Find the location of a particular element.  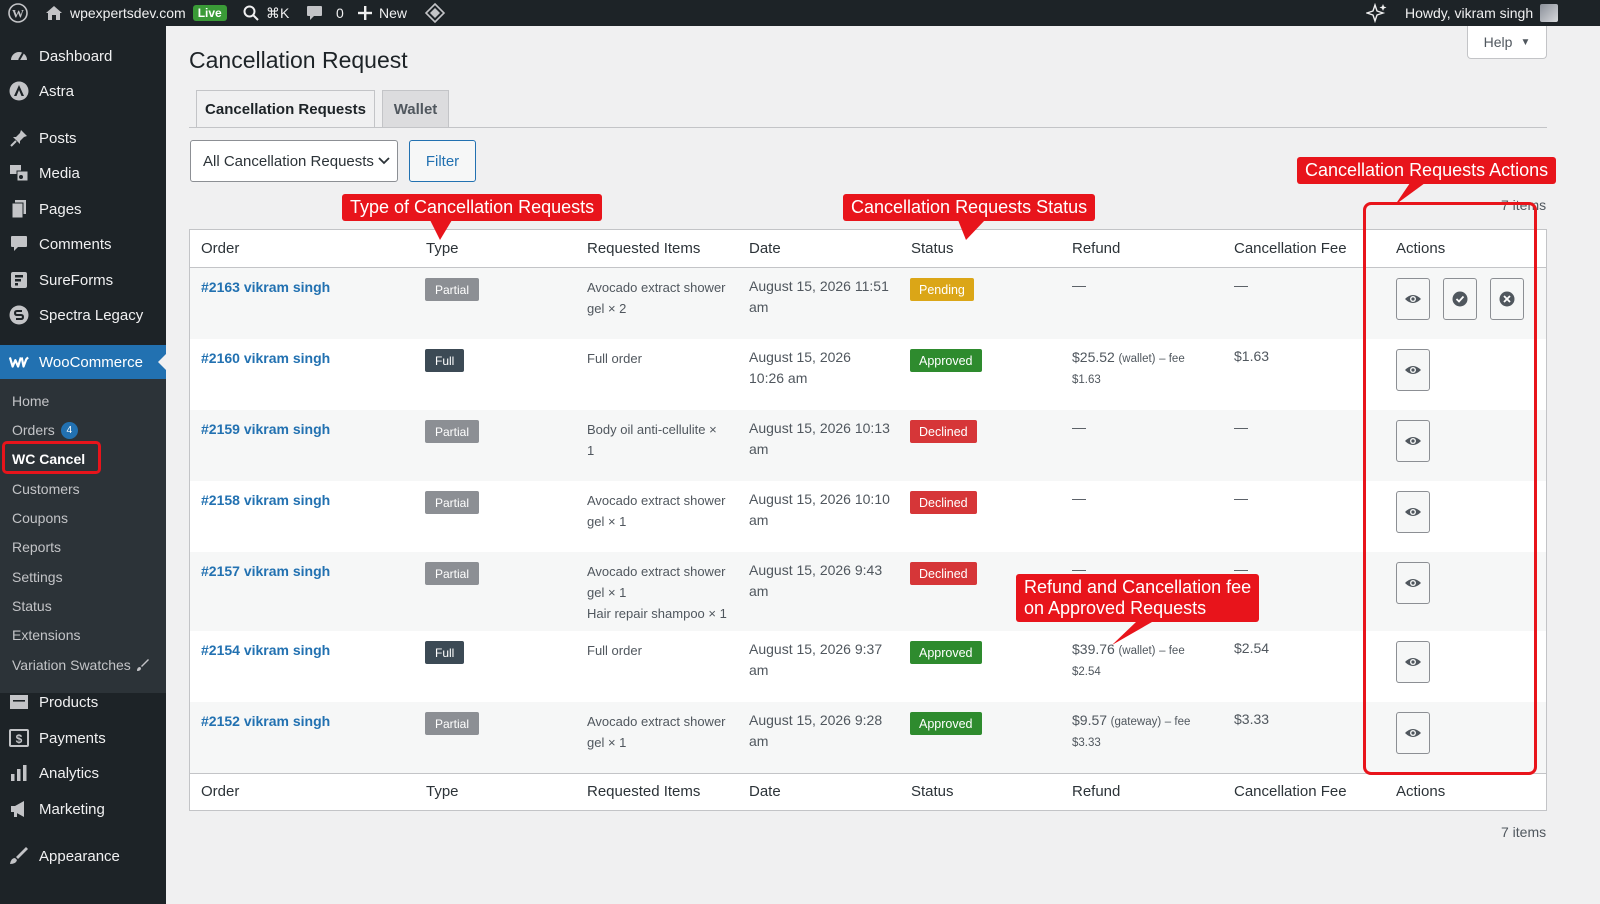

annotation-refund-line: Refund and Cancellation fee is located at coordinates (1138, 587).